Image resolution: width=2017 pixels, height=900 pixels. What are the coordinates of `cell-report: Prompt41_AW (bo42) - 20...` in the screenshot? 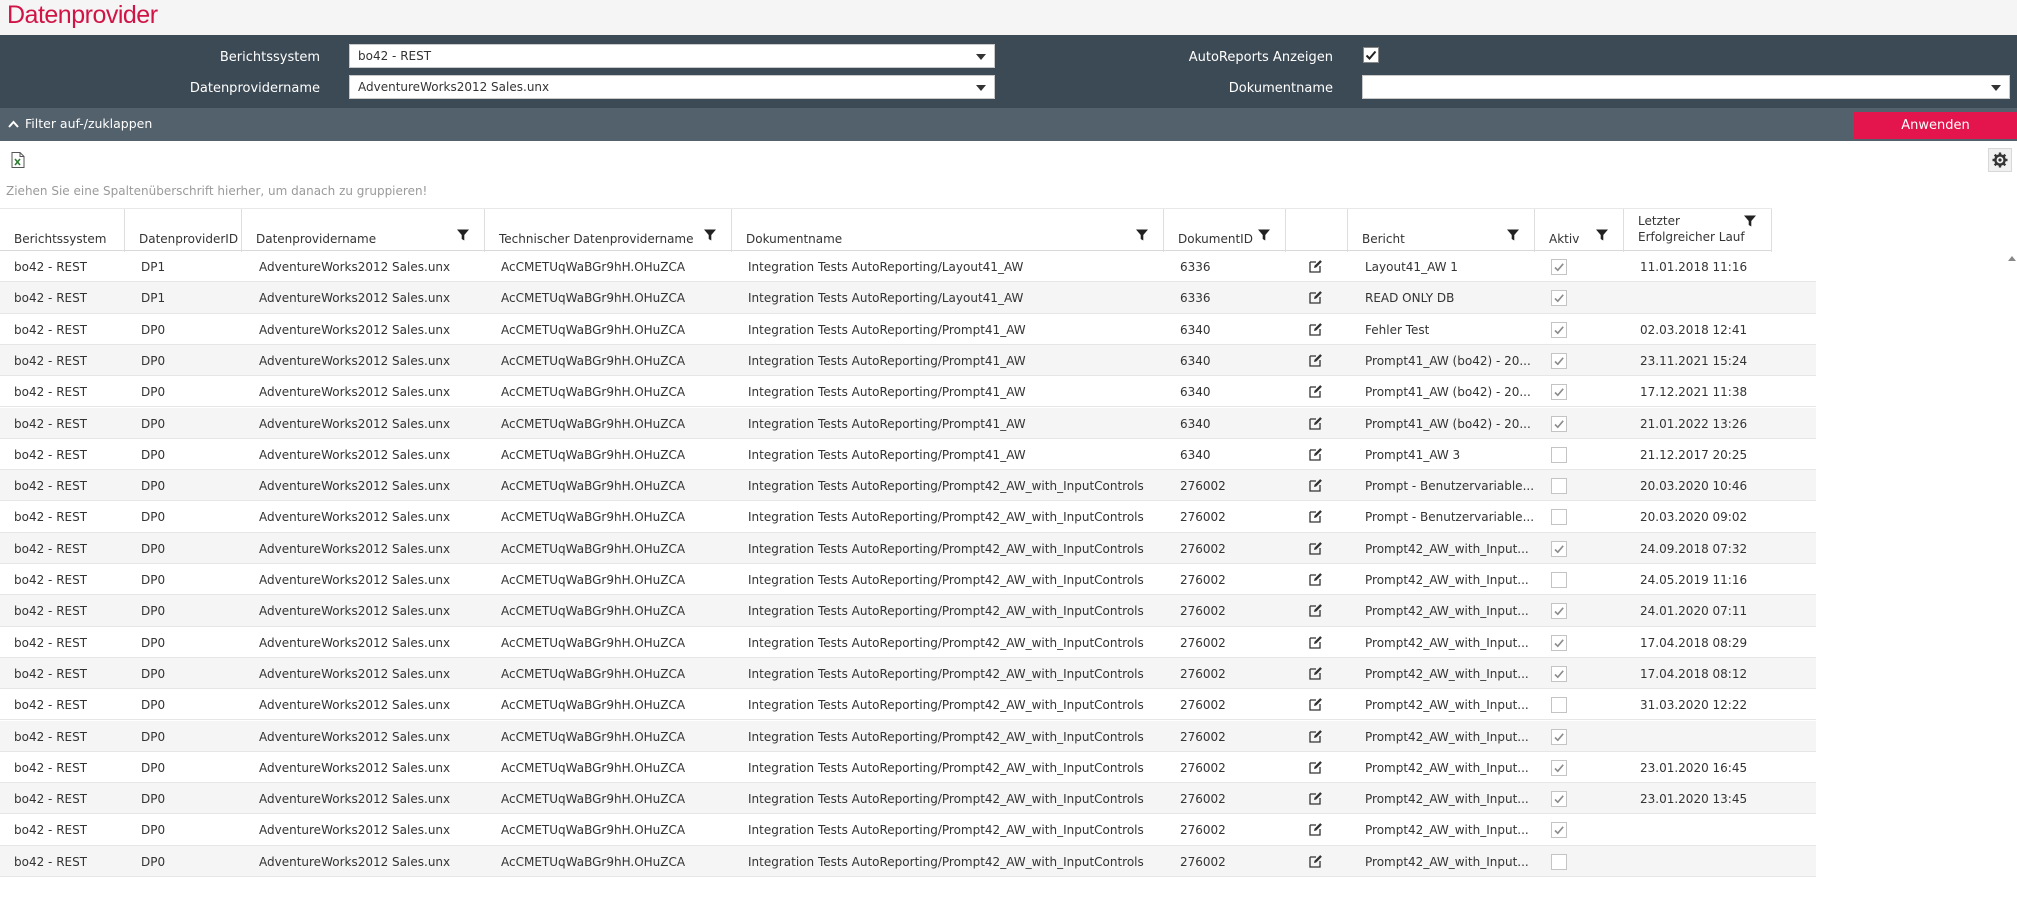 It's located at (1448, 392).